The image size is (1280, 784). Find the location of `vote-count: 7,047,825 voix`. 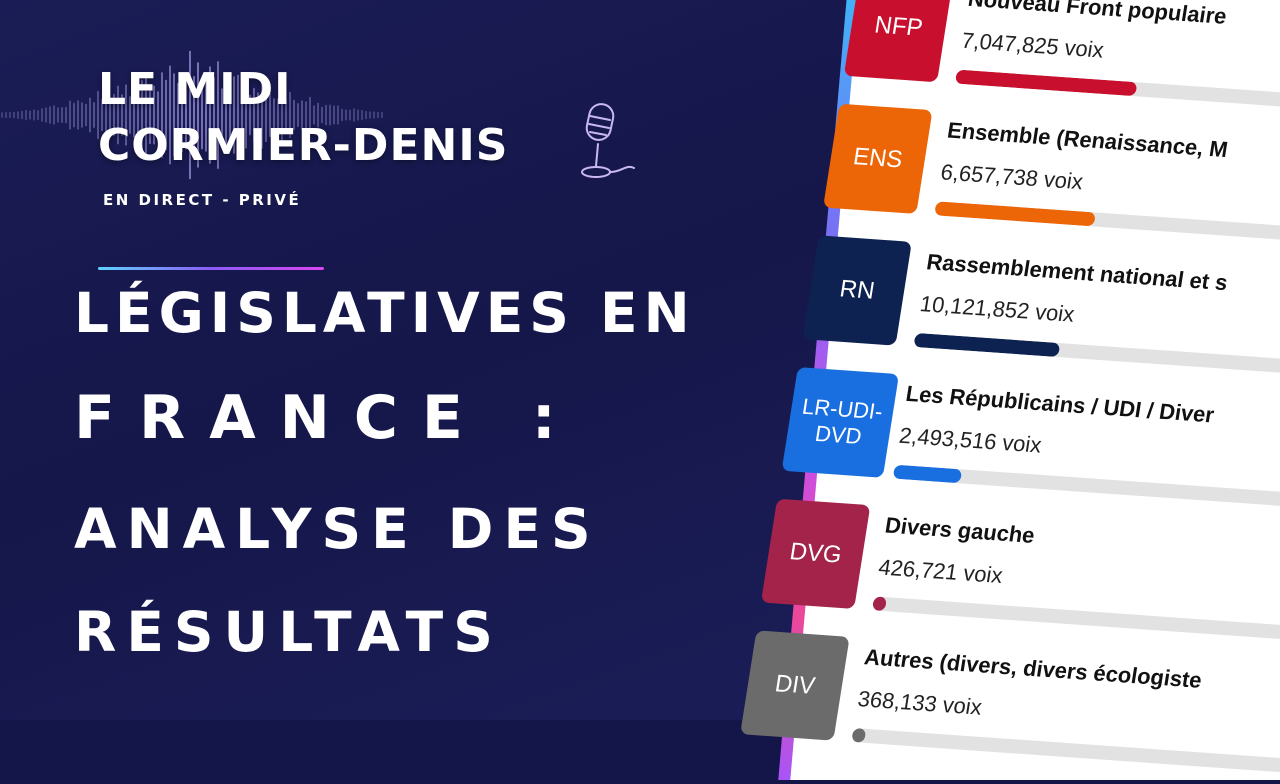

vote-count: 7,047,825 voix is located at coordinates (1032, 45).